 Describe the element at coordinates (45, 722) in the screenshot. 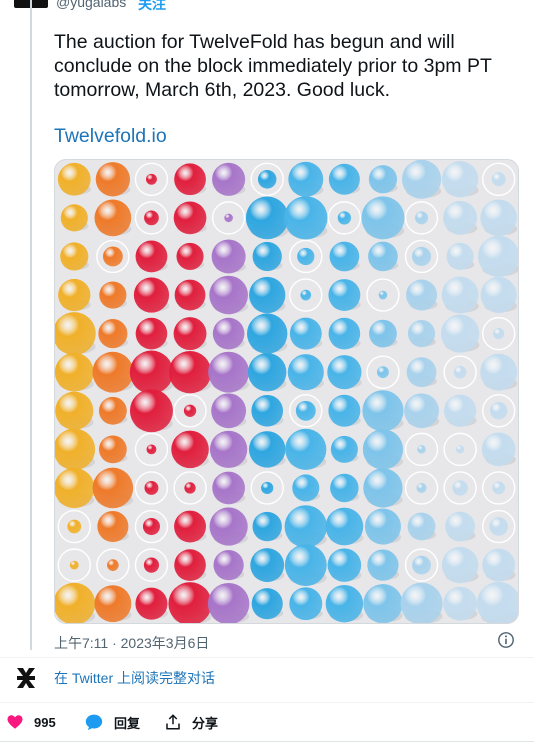

I see `like-count: 995` at that location.